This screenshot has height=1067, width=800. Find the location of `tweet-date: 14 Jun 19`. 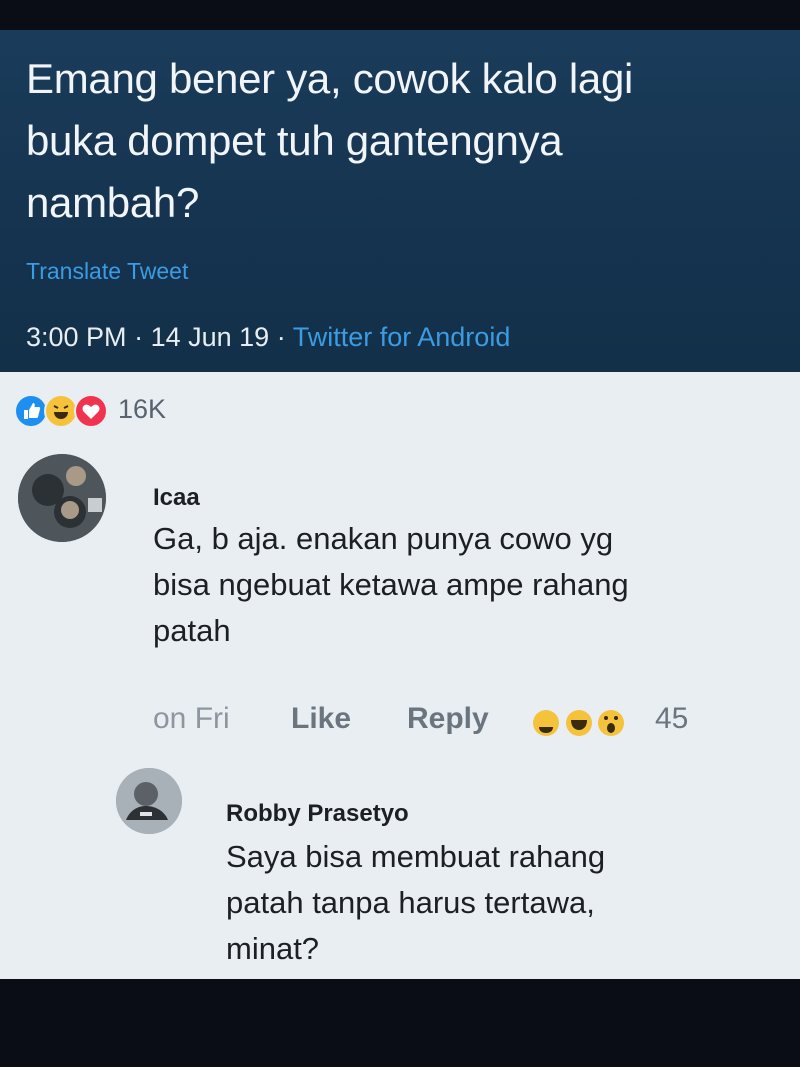

tweet-date: 14 Jun 19 is located at coordinates (210, 337).